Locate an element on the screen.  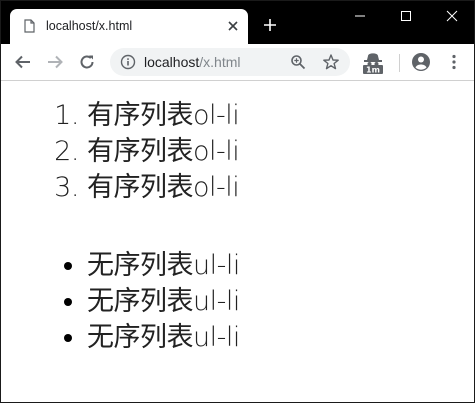
minimize-icon is located at coordinates (360, 16).